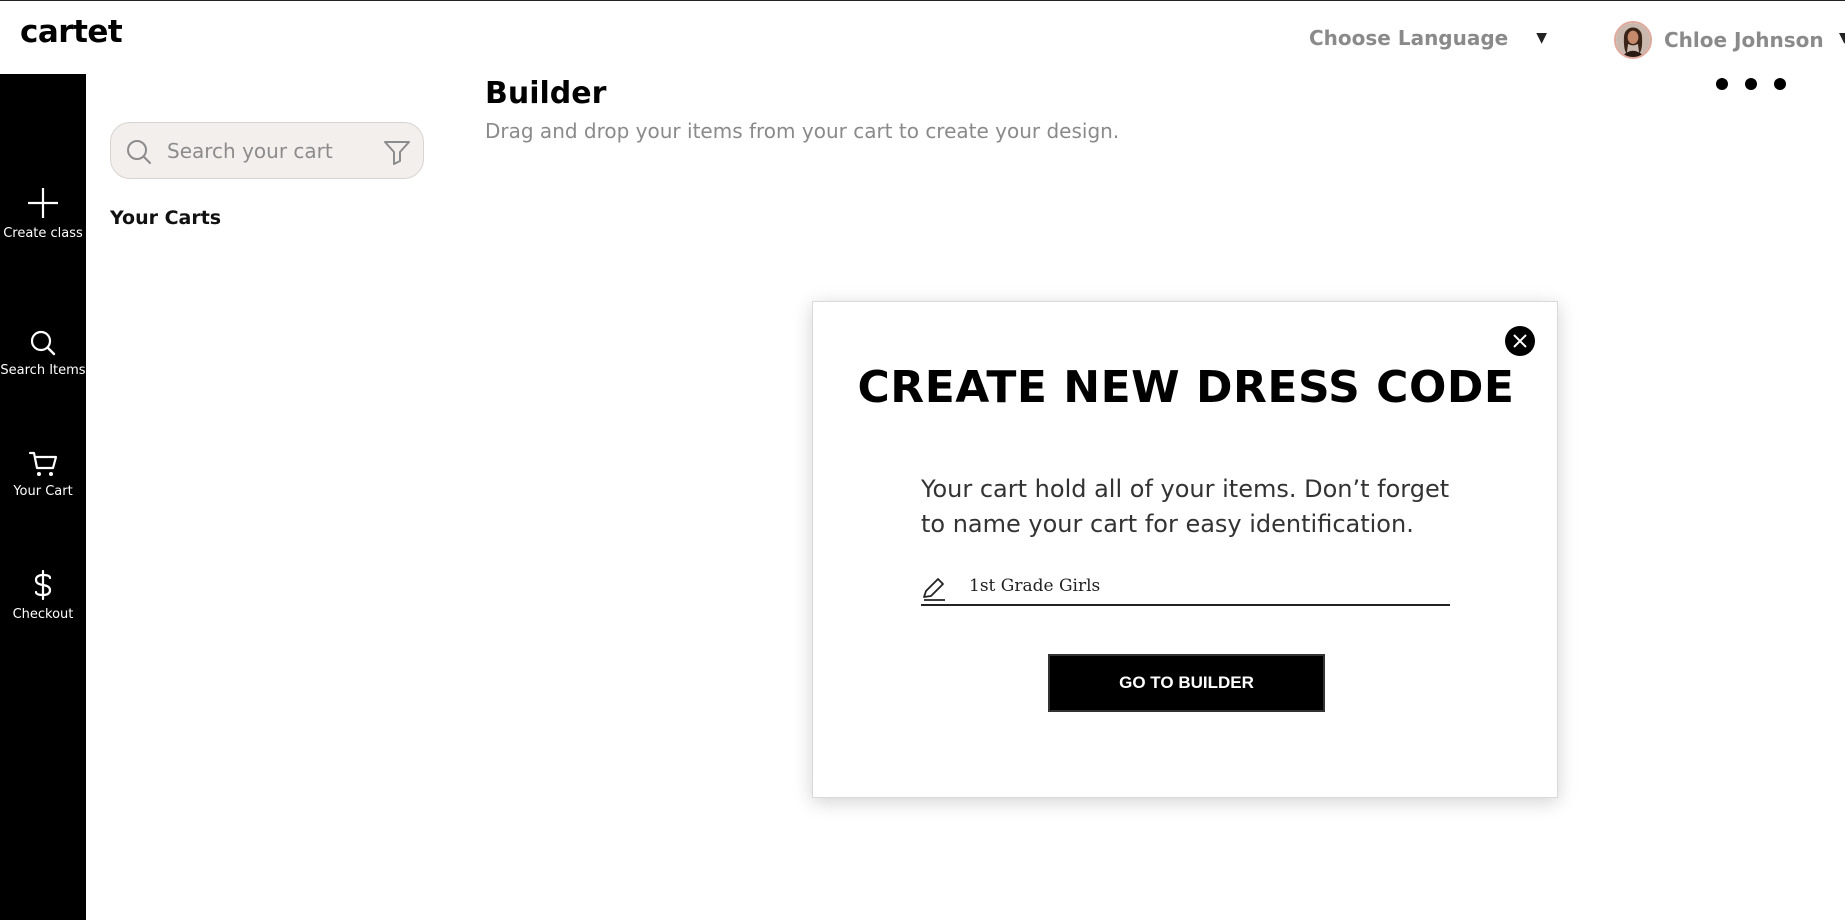 The height and width of the screenshot is (920, 1845). I want to click on sidebar-item-label: Checkout, so click(43, 614).